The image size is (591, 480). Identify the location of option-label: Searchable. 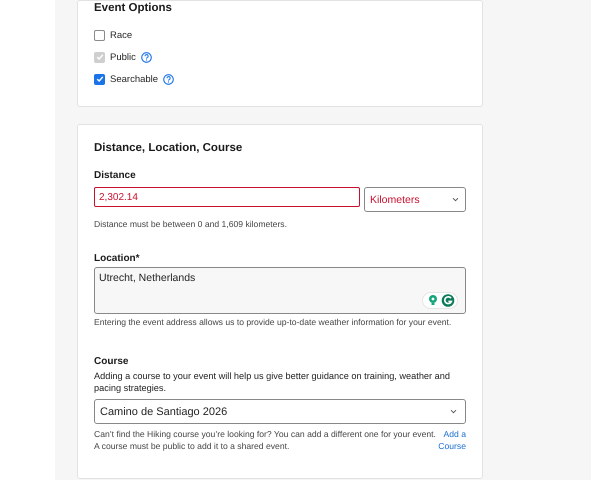
(134, 79).